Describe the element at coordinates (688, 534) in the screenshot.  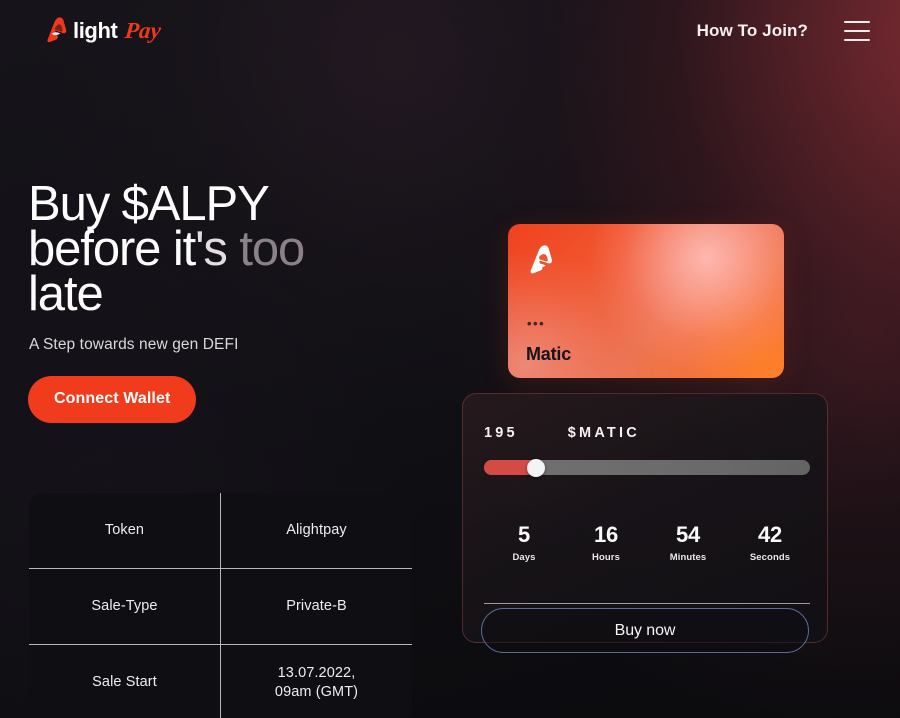
I see `countdown-value: 54` at that location.